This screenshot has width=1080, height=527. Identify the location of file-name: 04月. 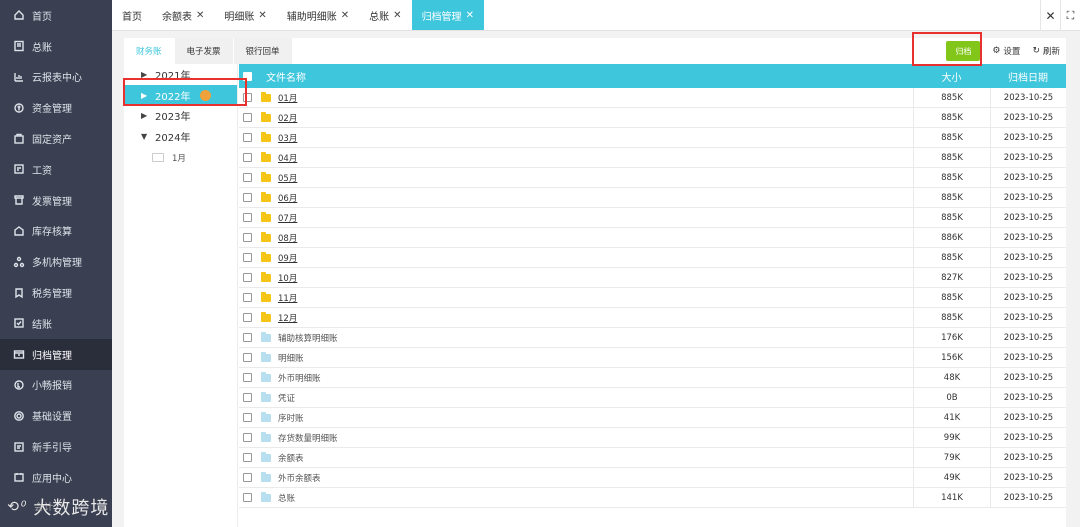
(287, 158).